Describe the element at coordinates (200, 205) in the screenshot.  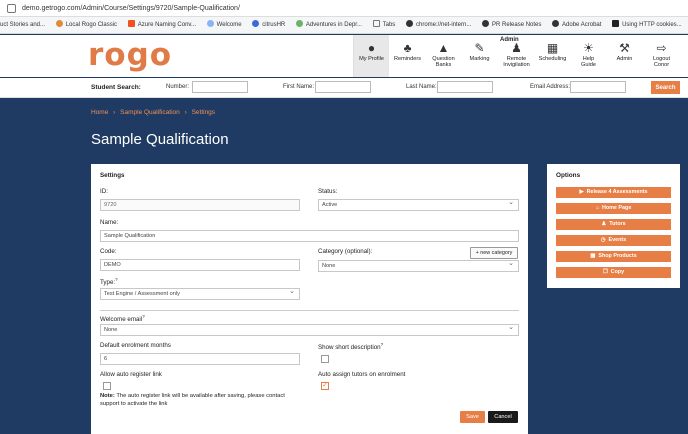
I see `id-field: 9720` at that location.